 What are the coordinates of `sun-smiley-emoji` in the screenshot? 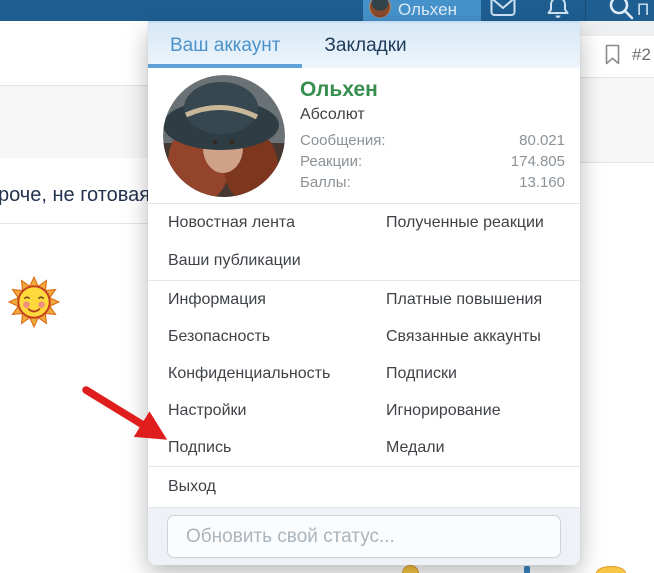 It's located at (34, 302).